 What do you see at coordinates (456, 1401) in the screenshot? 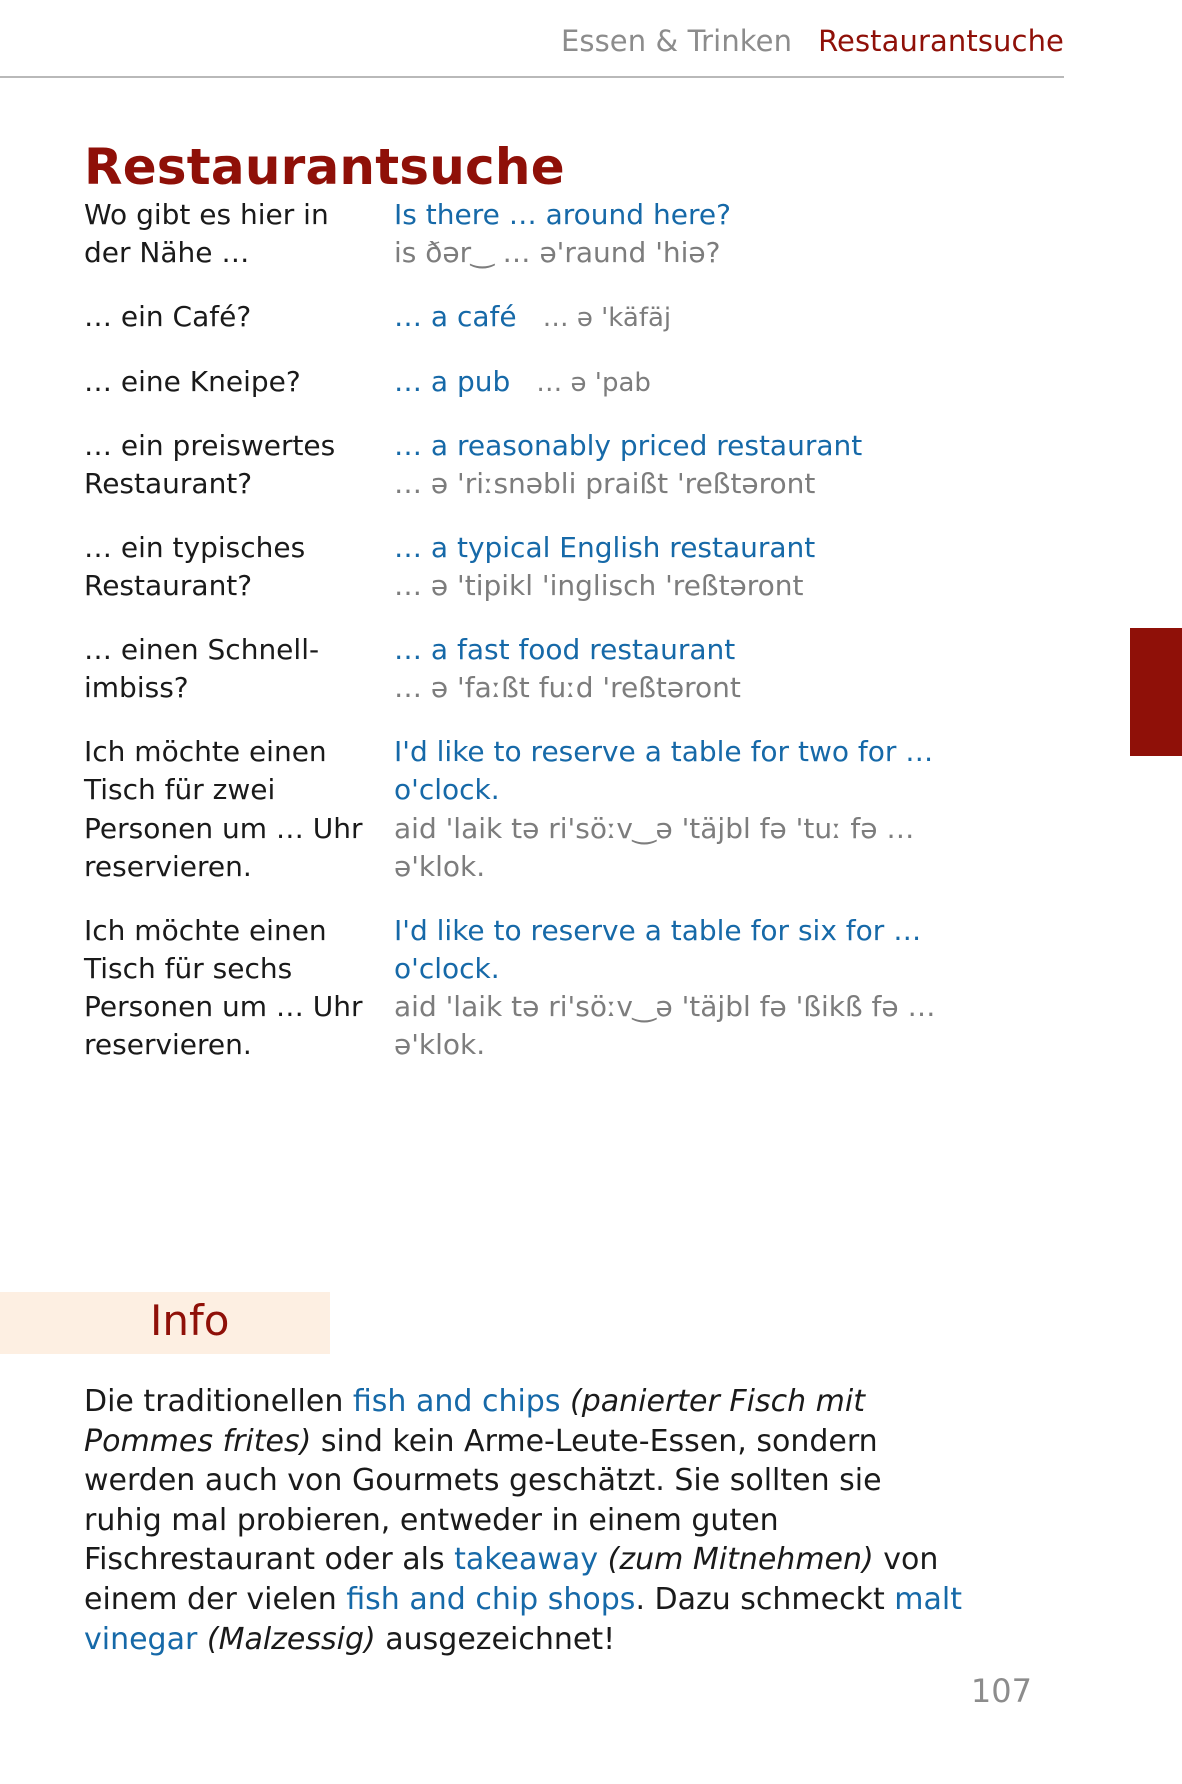
I see `info-term: fish and chips` at bounding box center [456, 1401].